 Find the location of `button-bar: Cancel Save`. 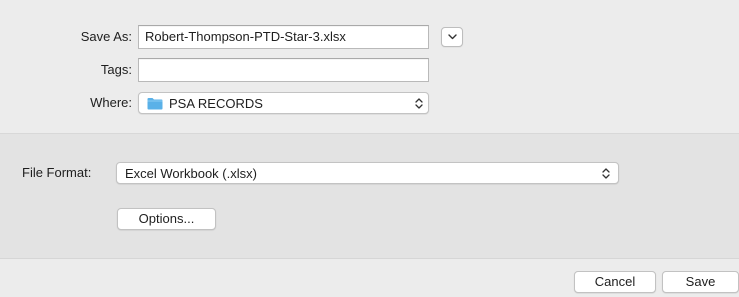

button-bar: Cancel Save is located at coordinates (369, 278).